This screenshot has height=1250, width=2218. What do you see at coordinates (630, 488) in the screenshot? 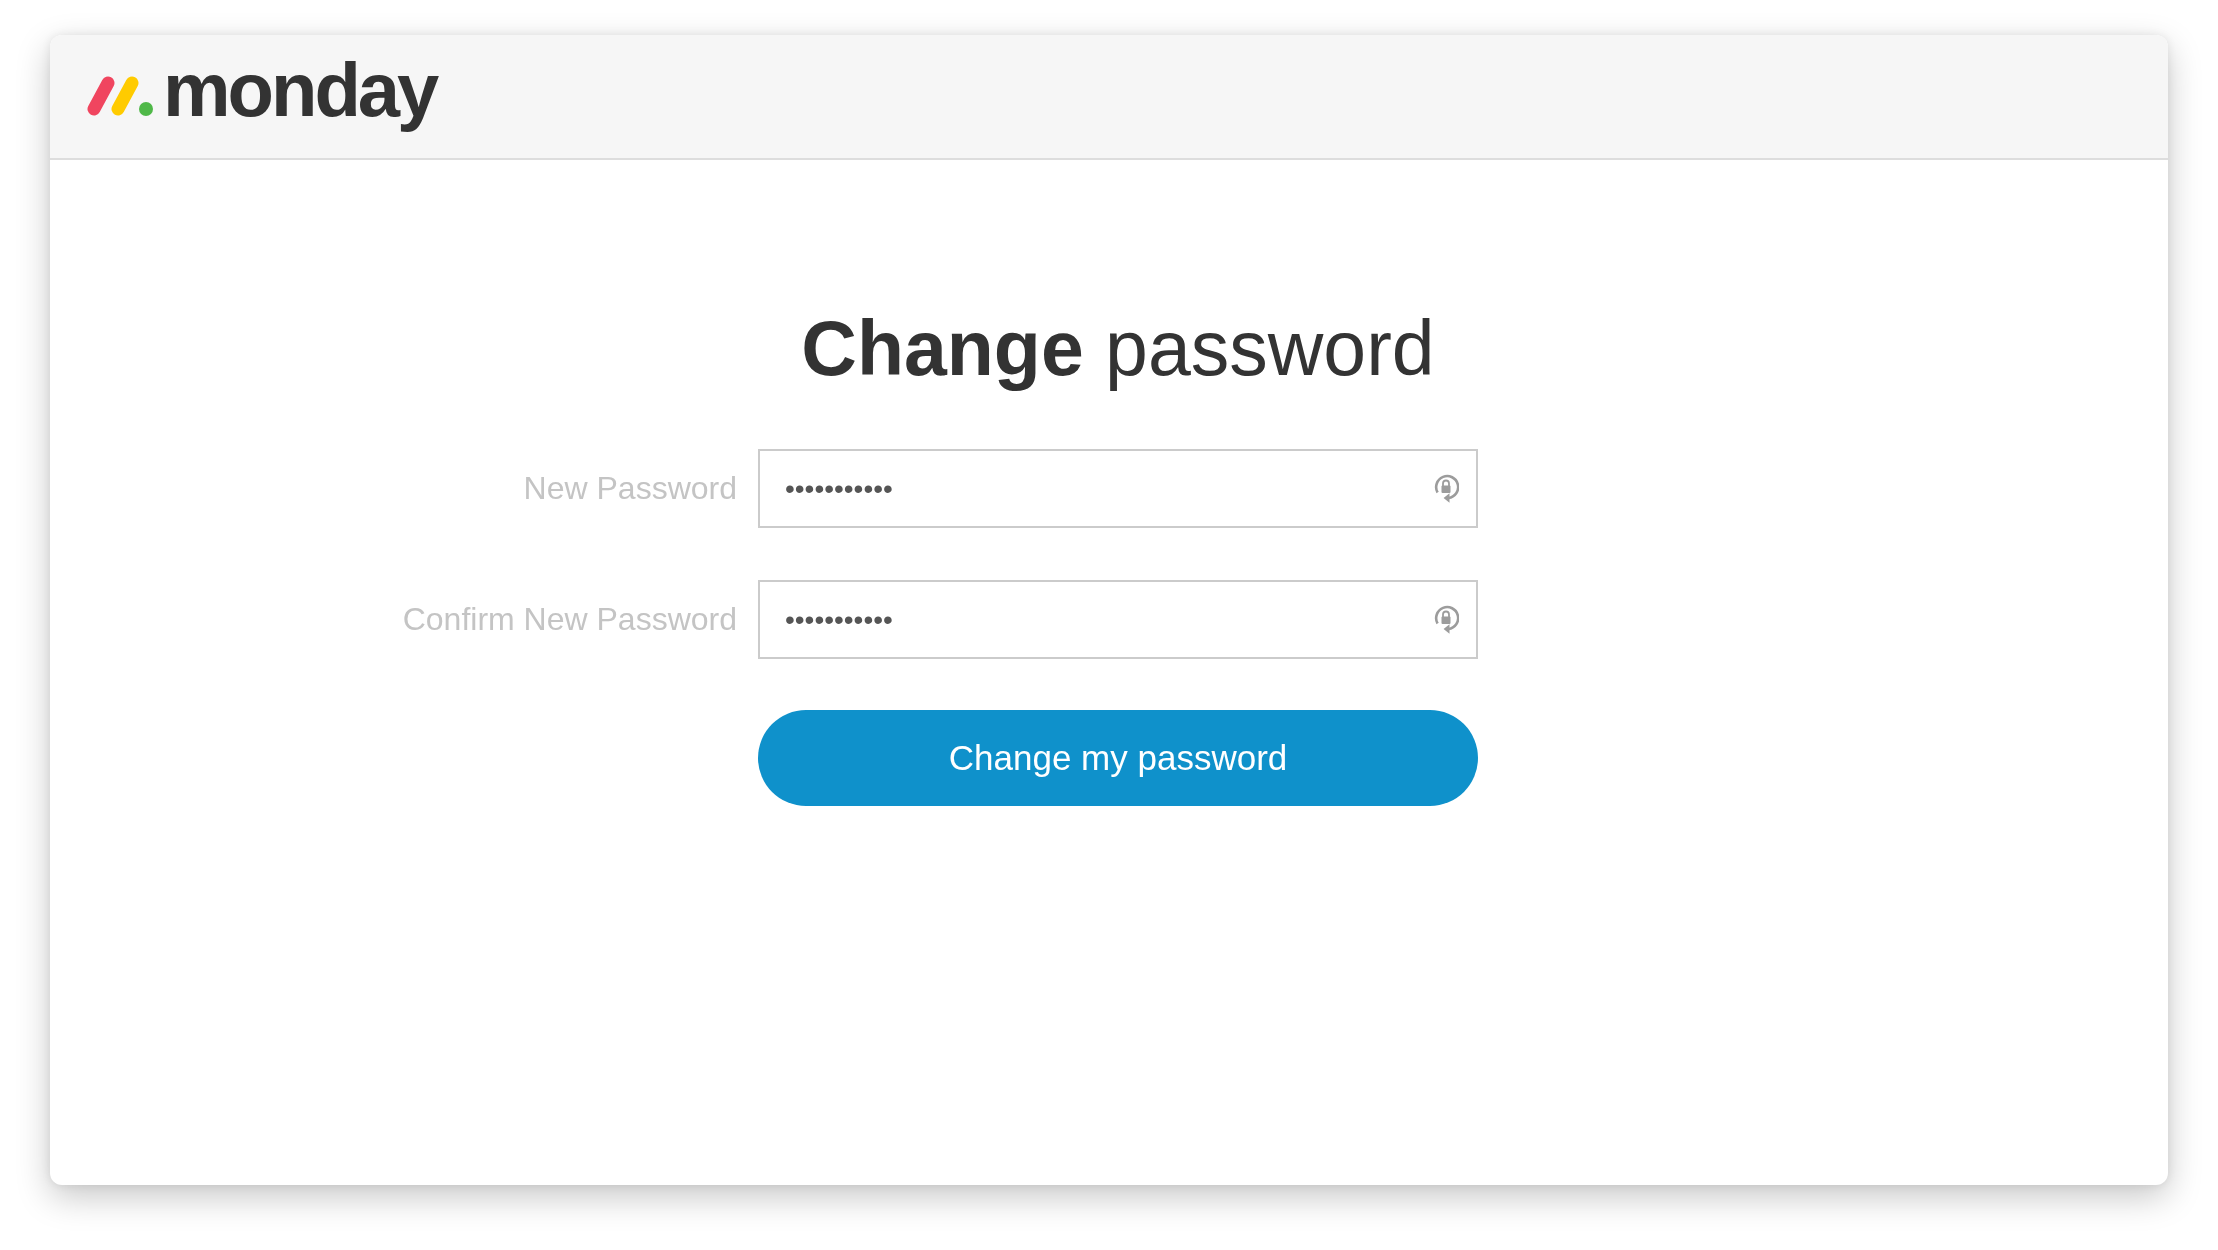
I see `field-label: New Password` at bounding box center [630, 488].